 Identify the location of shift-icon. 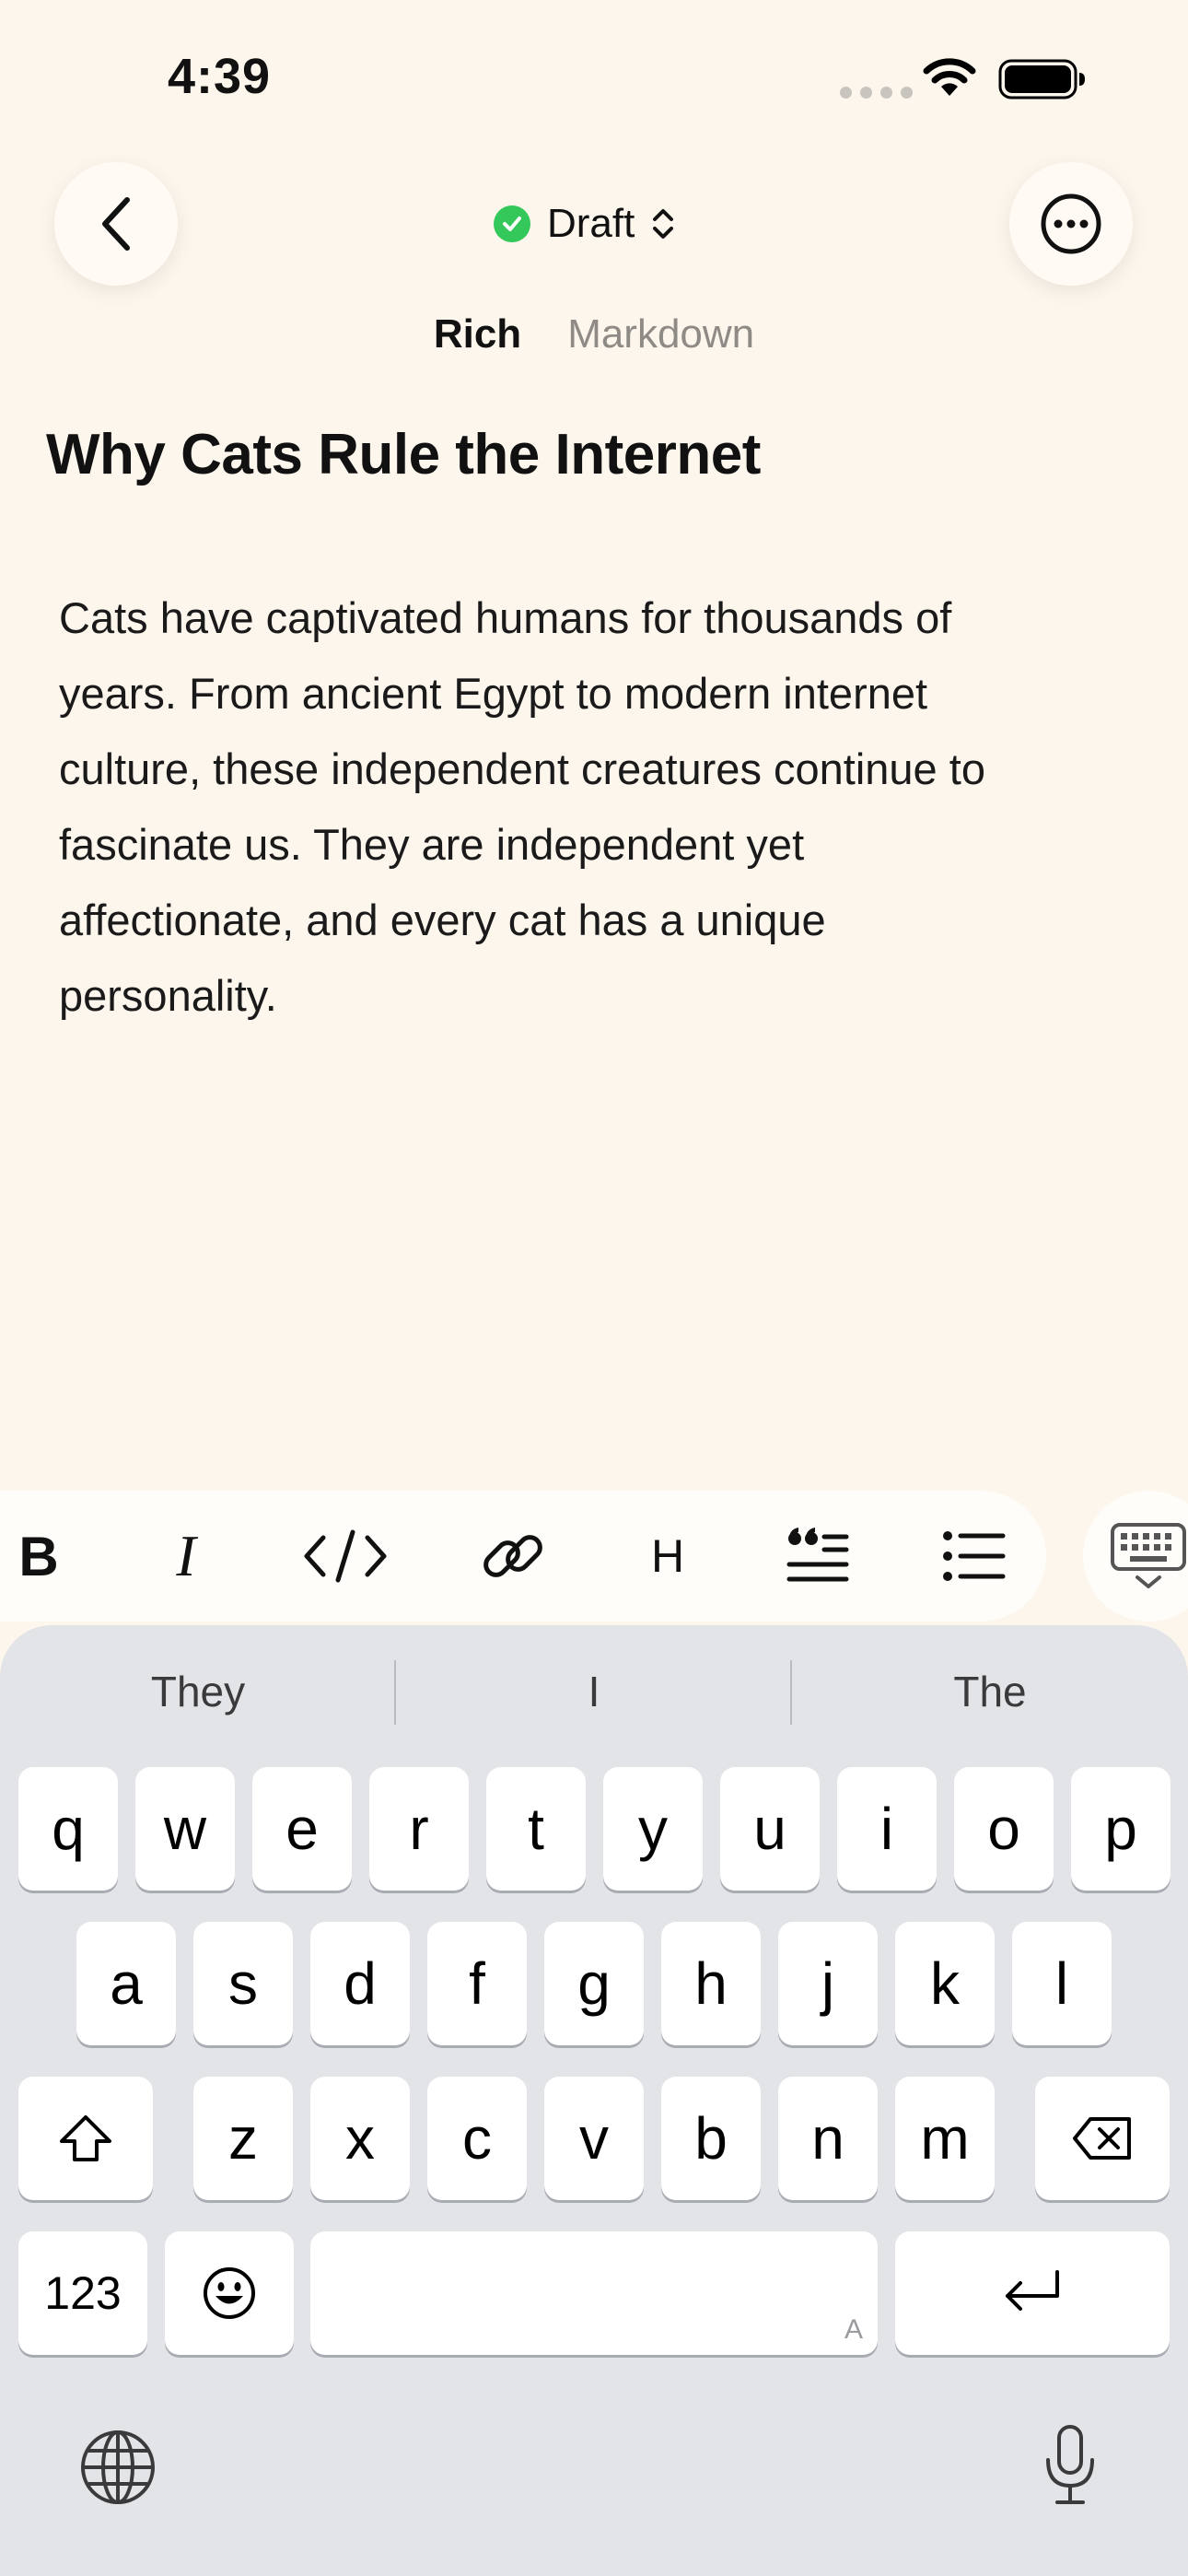
(85, 2138).